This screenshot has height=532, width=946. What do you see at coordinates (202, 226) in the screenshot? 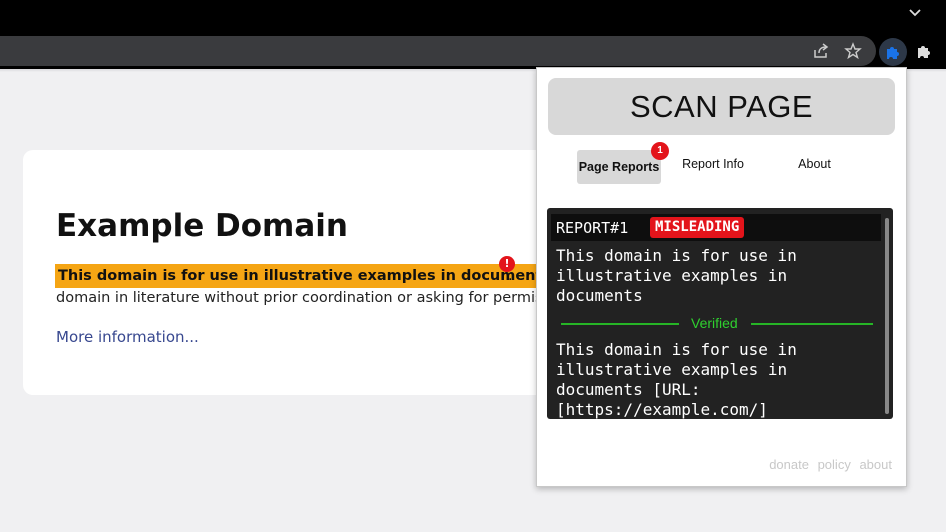
I see `page-title: Example Domain` at bounding box center [202, 226].